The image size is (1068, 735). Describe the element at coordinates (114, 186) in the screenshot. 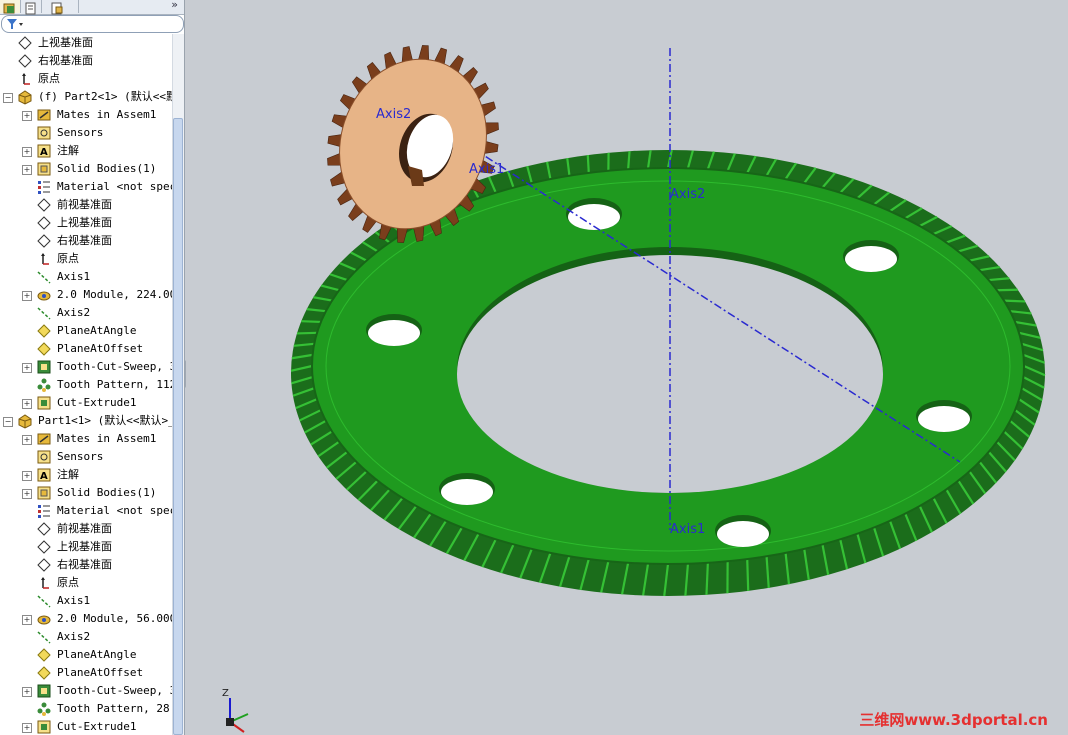

I see `tree-row-label: Material <not speci` at that location.